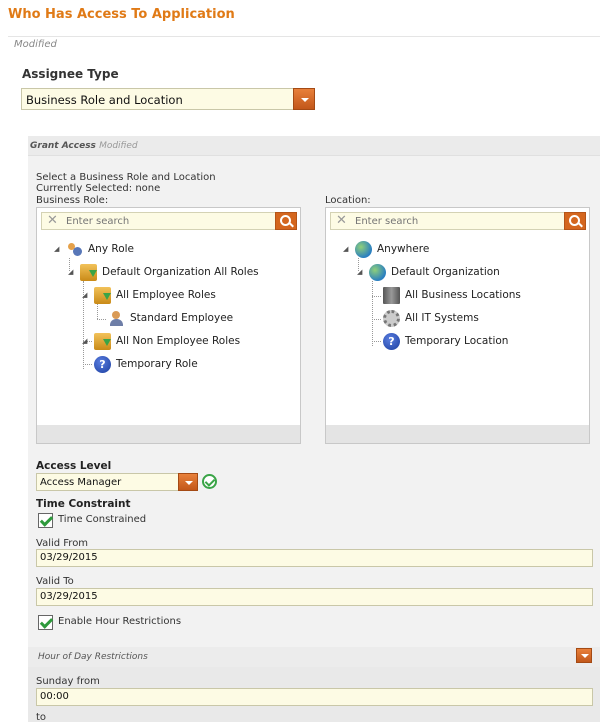  I want to click on assignee-type-select: Business Role and Location, so click(168, 99).